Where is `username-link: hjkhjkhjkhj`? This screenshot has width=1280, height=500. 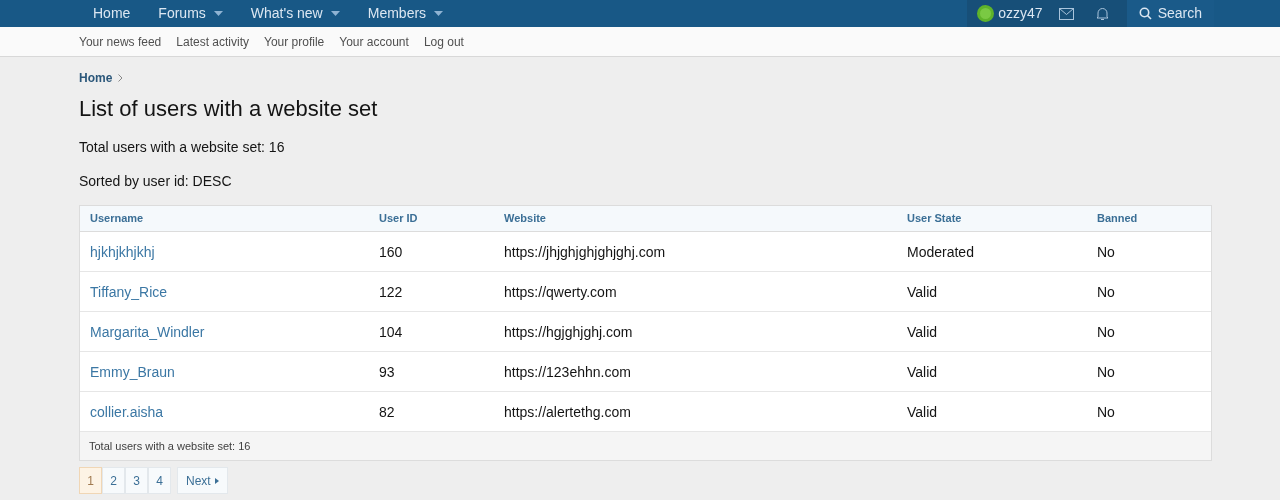
username-link: hjkhjkhjkhj is located at coordinates (122, 251).